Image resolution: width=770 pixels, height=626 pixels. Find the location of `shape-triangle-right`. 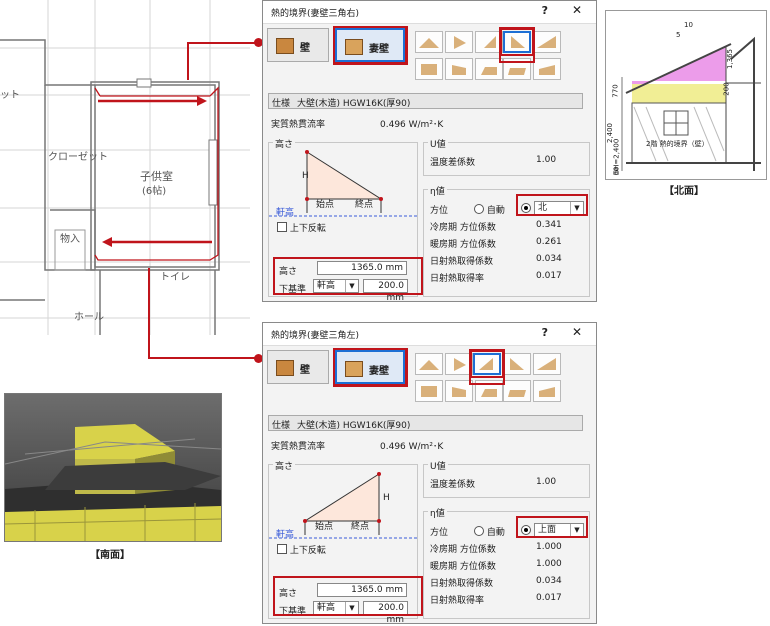

shape-triangle-right is located at coordinates (517, 364).